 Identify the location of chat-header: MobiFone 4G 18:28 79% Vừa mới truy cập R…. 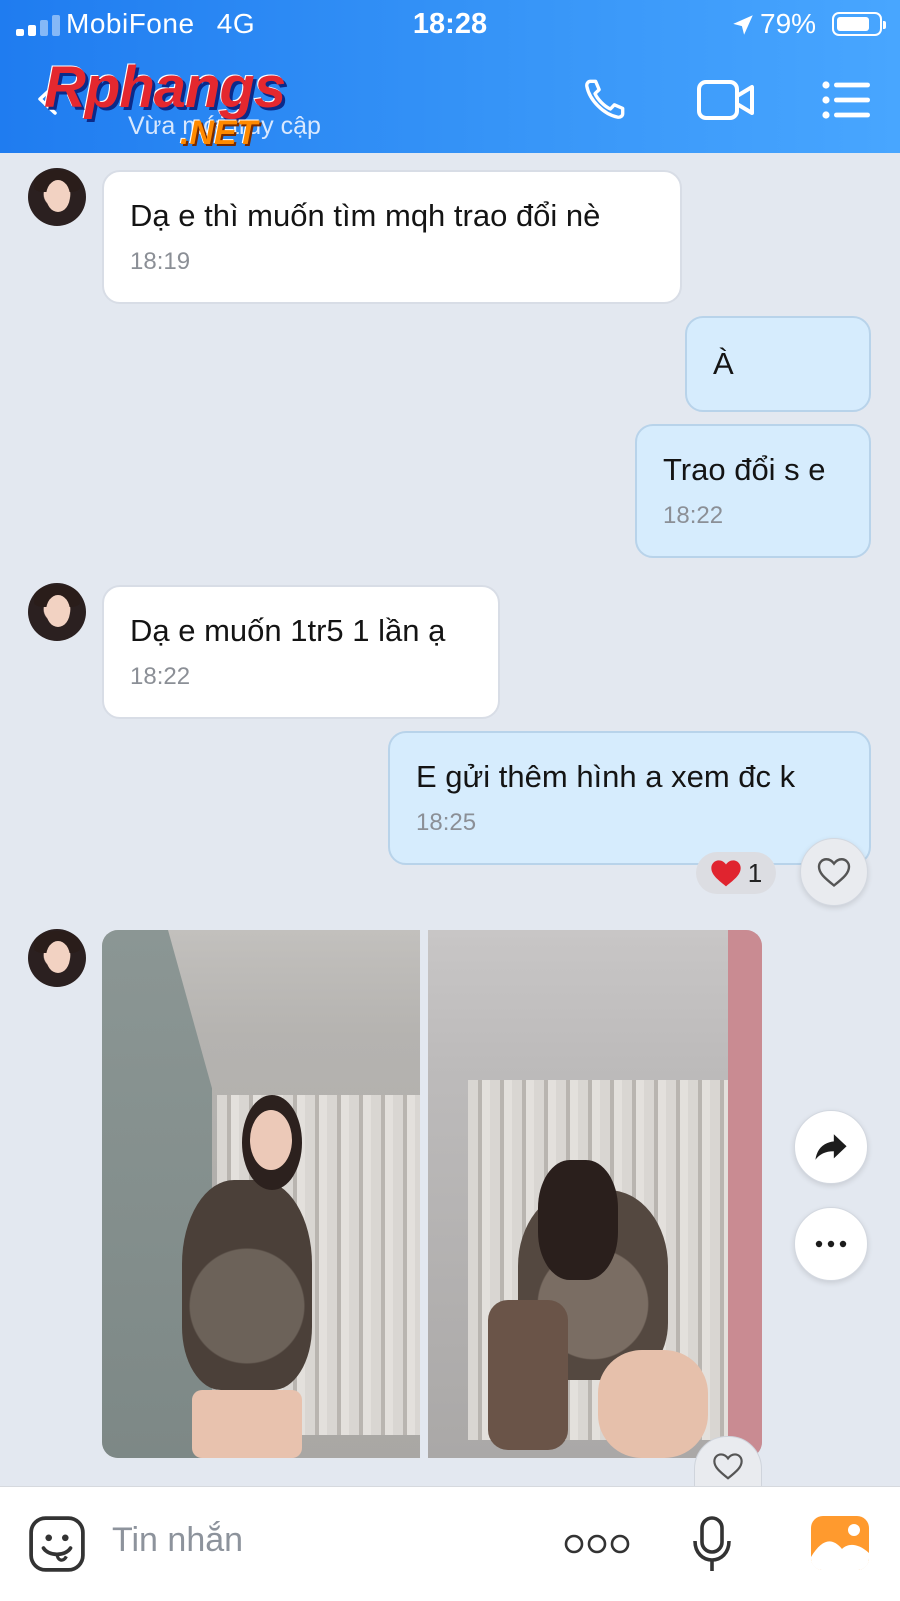
(450, 76).